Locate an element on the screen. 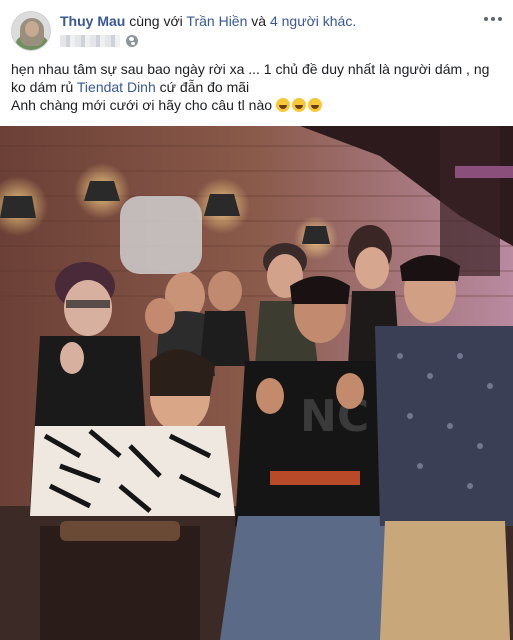 The width and height of the screenshot is (513, 640). post-meta is located at coordinates (99, 41).